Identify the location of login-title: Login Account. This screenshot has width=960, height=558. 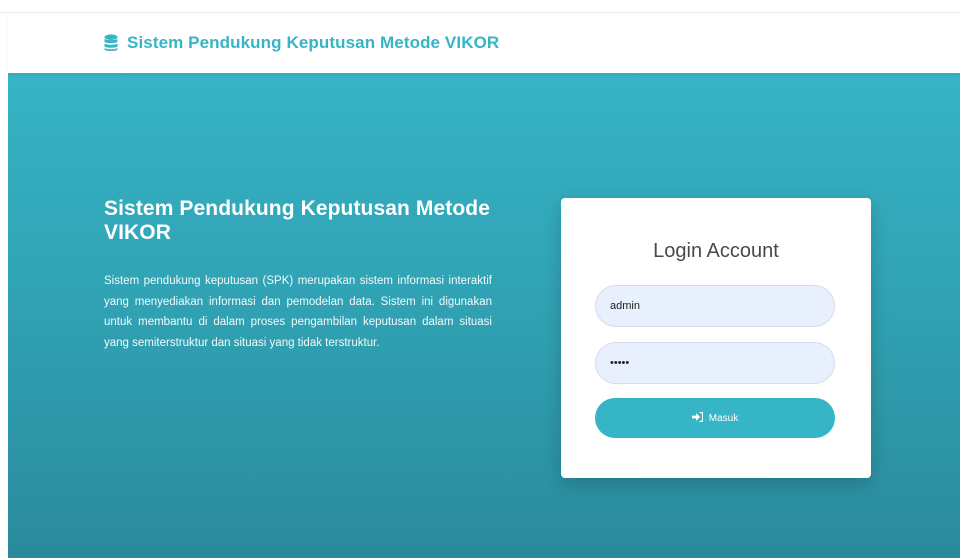
(716, 251).